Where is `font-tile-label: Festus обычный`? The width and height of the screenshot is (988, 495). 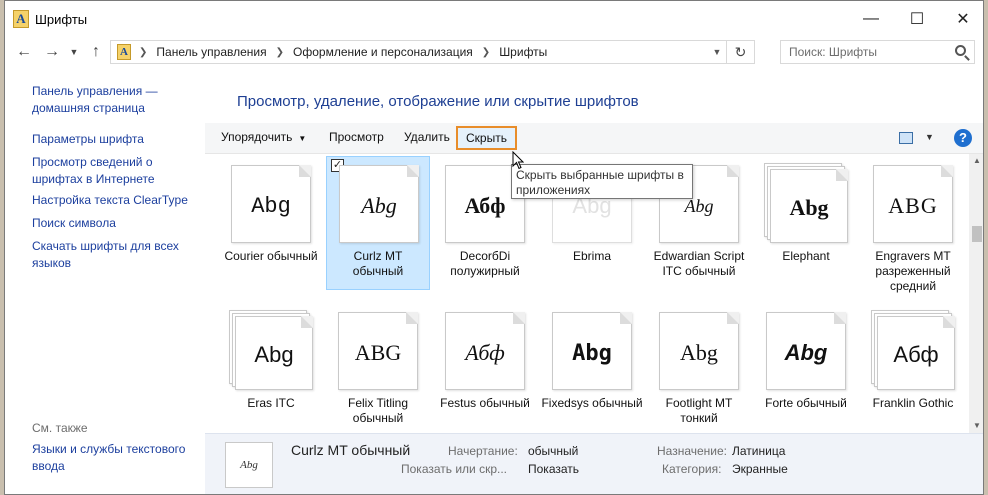 font-tile-label: Festus обычный is located at coordinates (485, 403).